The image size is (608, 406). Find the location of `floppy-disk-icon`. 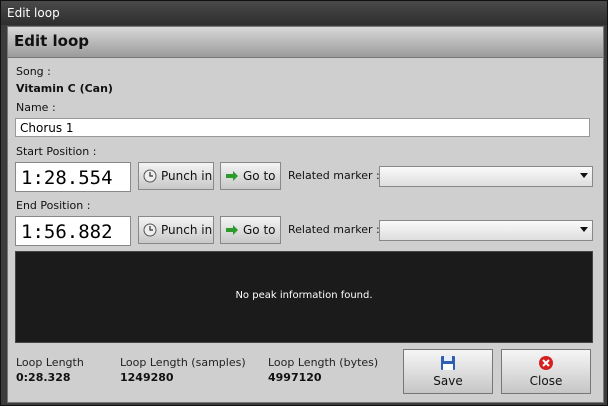

floppy-disk-icon is located at coordinates (448, 363).